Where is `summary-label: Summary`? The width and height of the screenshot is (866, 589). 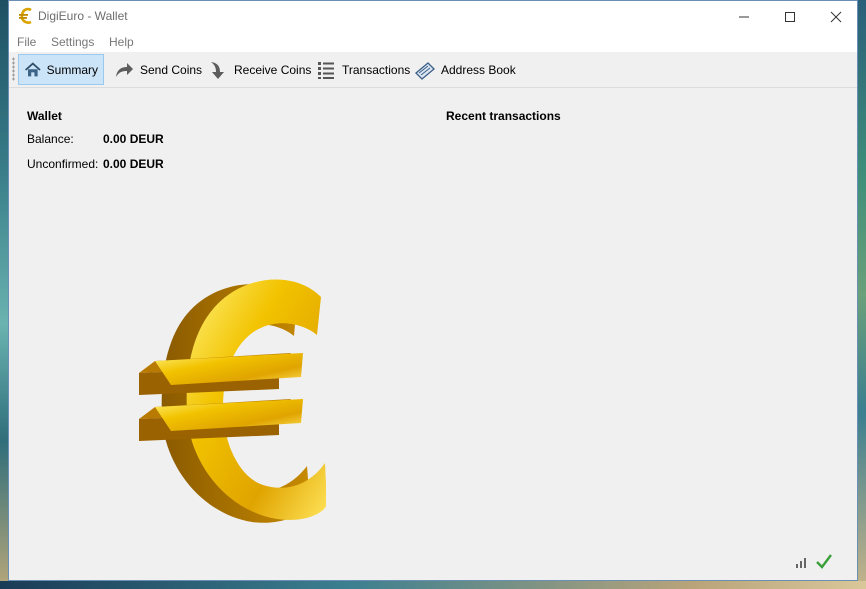
summary-label: Summary is located at coordinates (72, 69).